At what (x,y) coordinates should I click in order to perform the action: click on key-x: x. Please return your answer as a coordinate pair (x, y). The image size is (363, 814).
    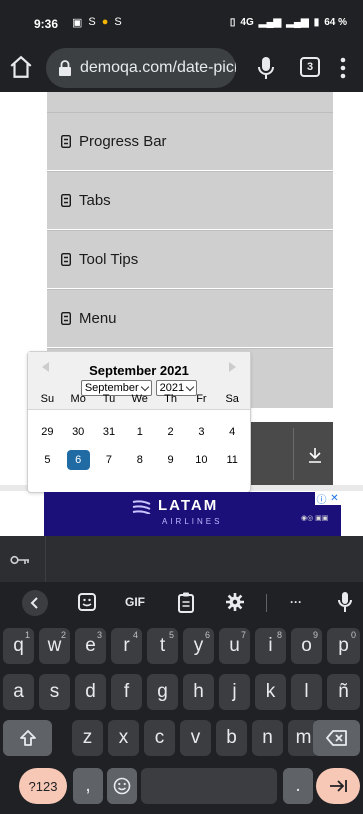
    Looking at the image, I should click on (123, 738).